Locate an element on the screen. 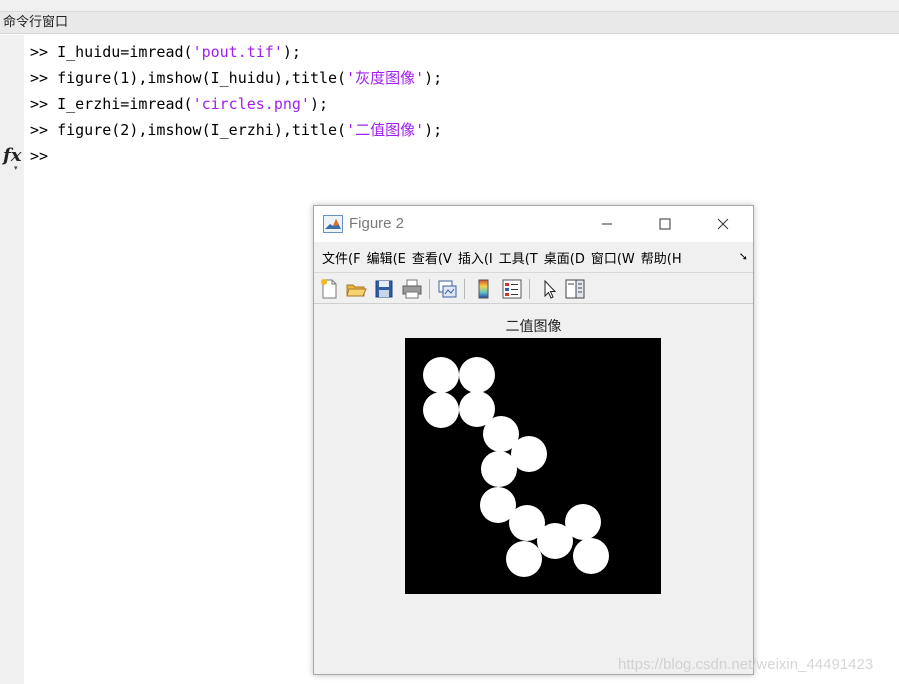  link-plot-icon is located at coordinates (447, 289).